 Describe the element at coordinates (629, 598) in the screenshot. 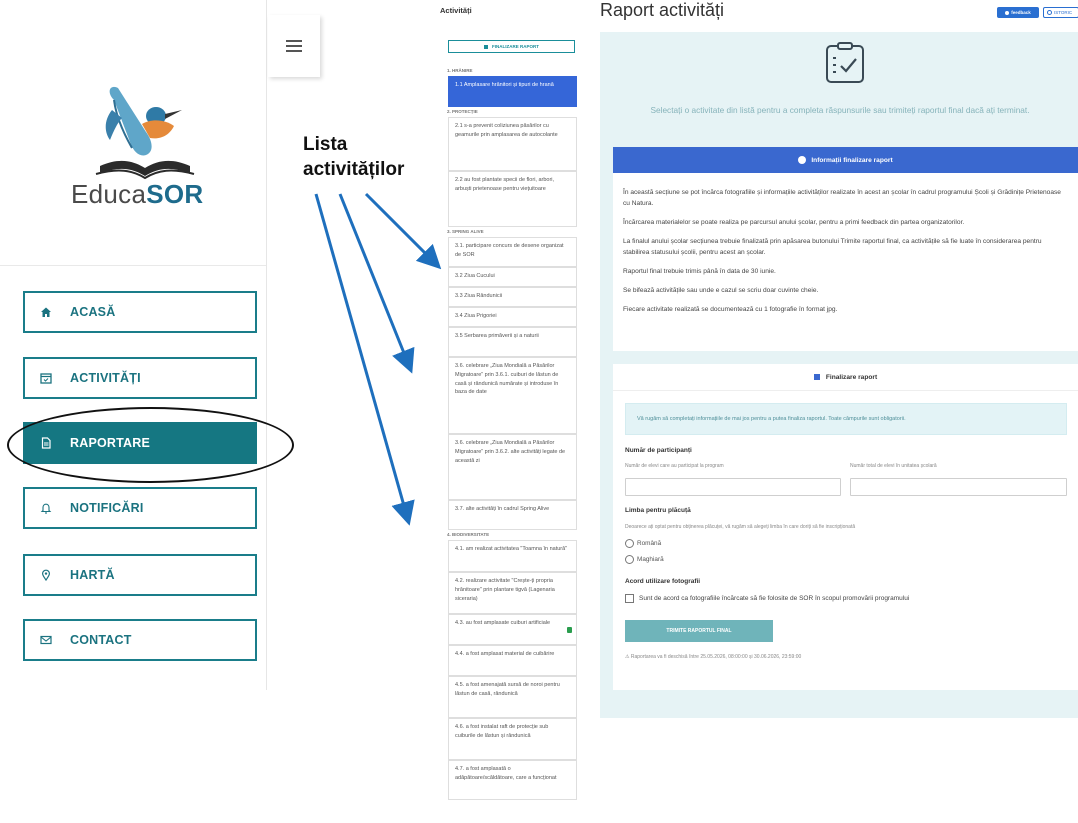

I see `checkbox` at that location.